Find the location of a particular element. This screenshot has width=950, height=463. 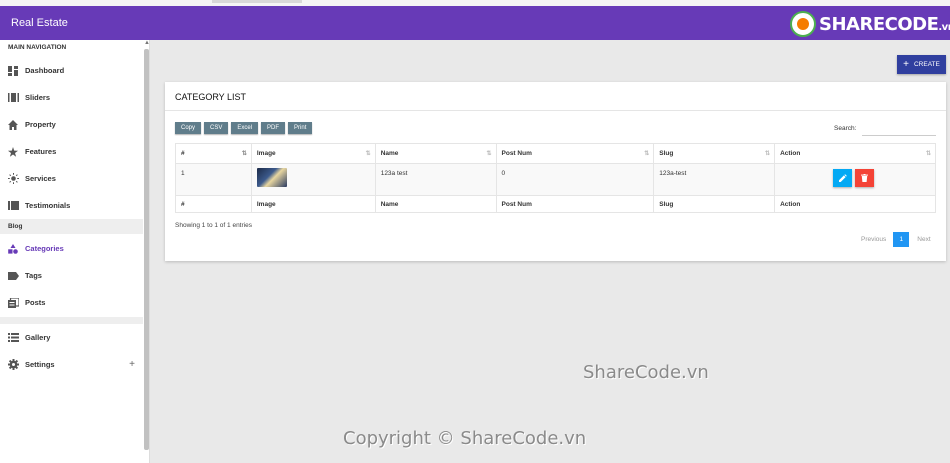

sidebar-item-settings: Settings + is located at coordinates (71, 364).